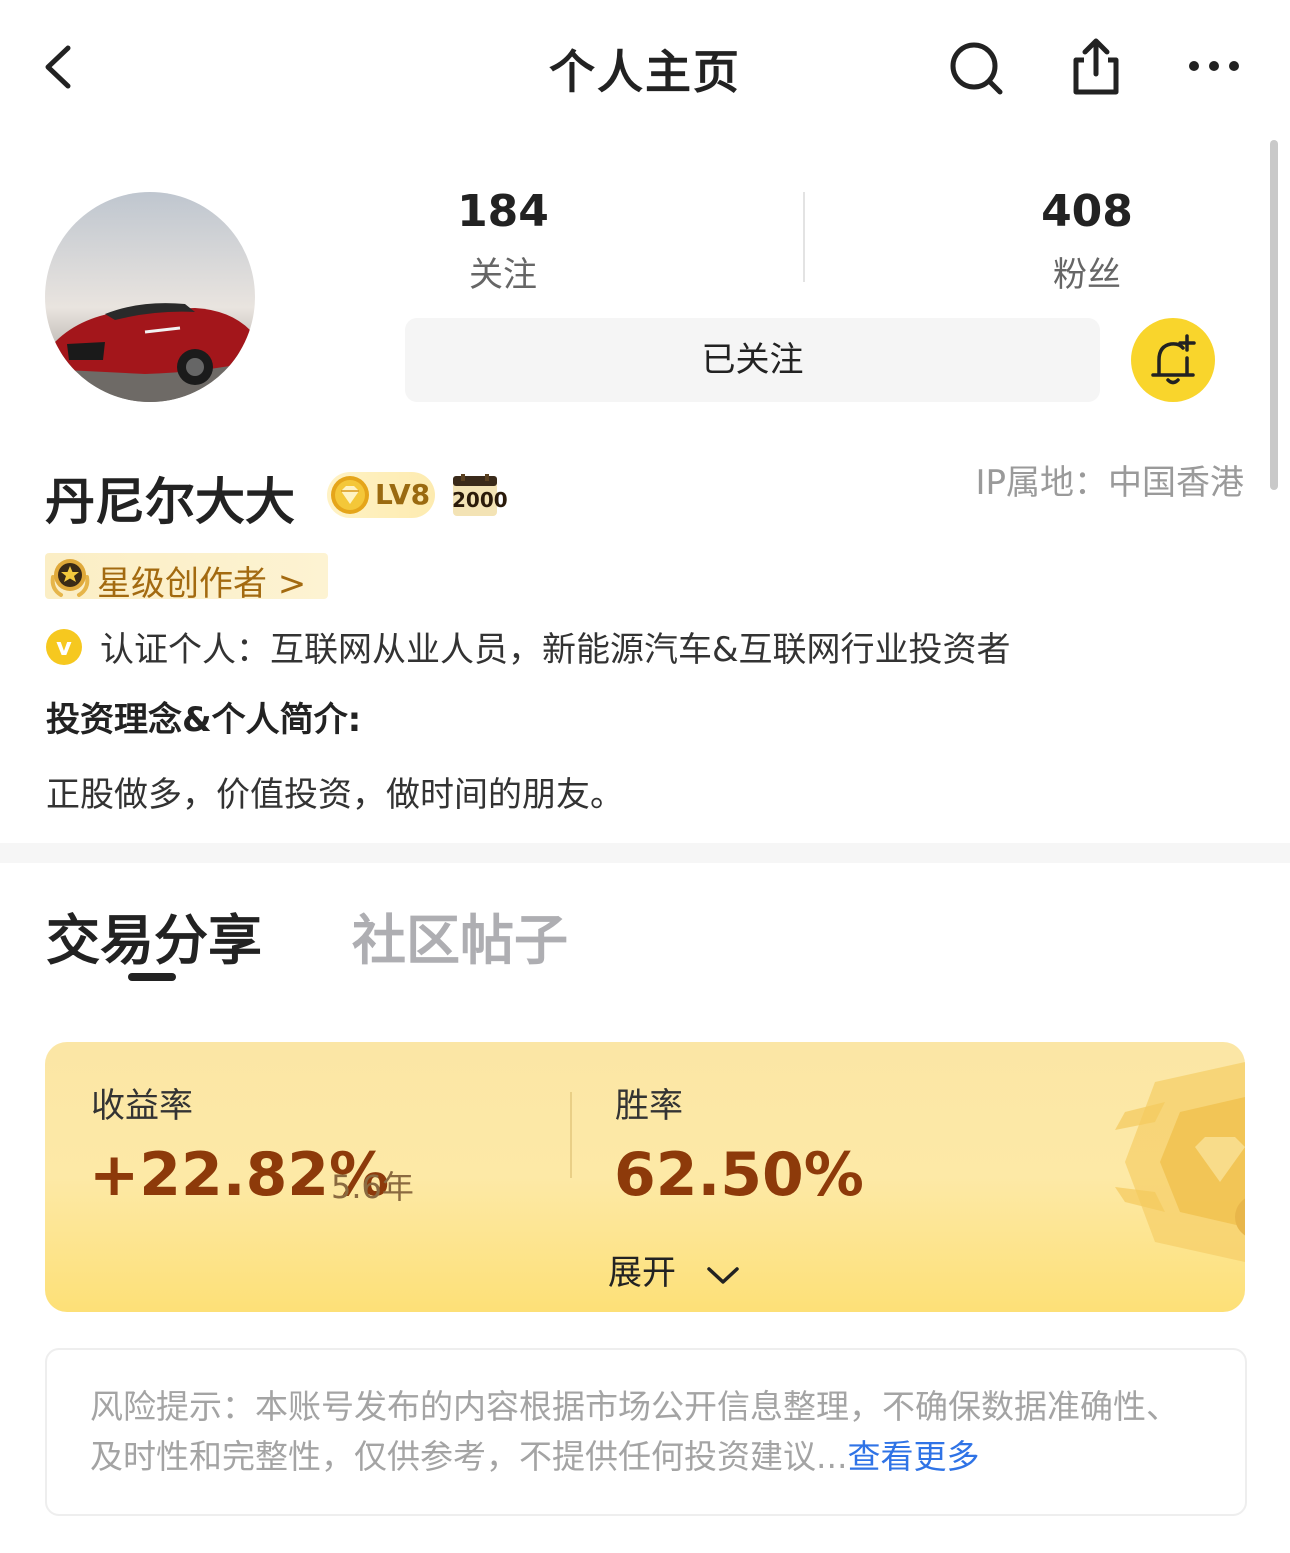  I want to click on win-rate-value: 62.50%, so click(739, 1175).